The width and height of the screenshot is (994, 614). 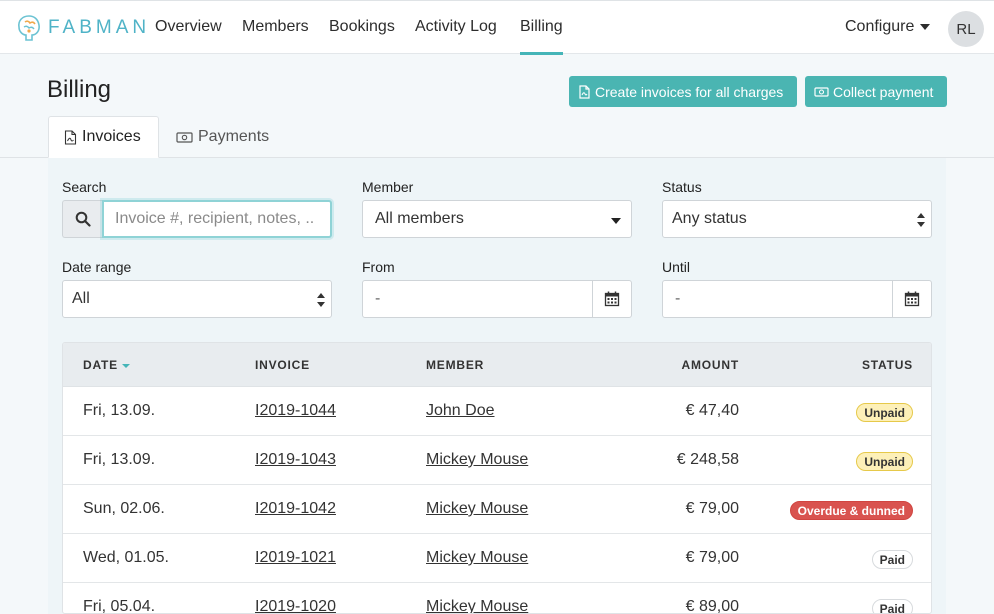 What do you see at coordinates (456, 27) in the screenshot?
I see `nav-activity-log: Activity Log` at bounding box center [456, 27].